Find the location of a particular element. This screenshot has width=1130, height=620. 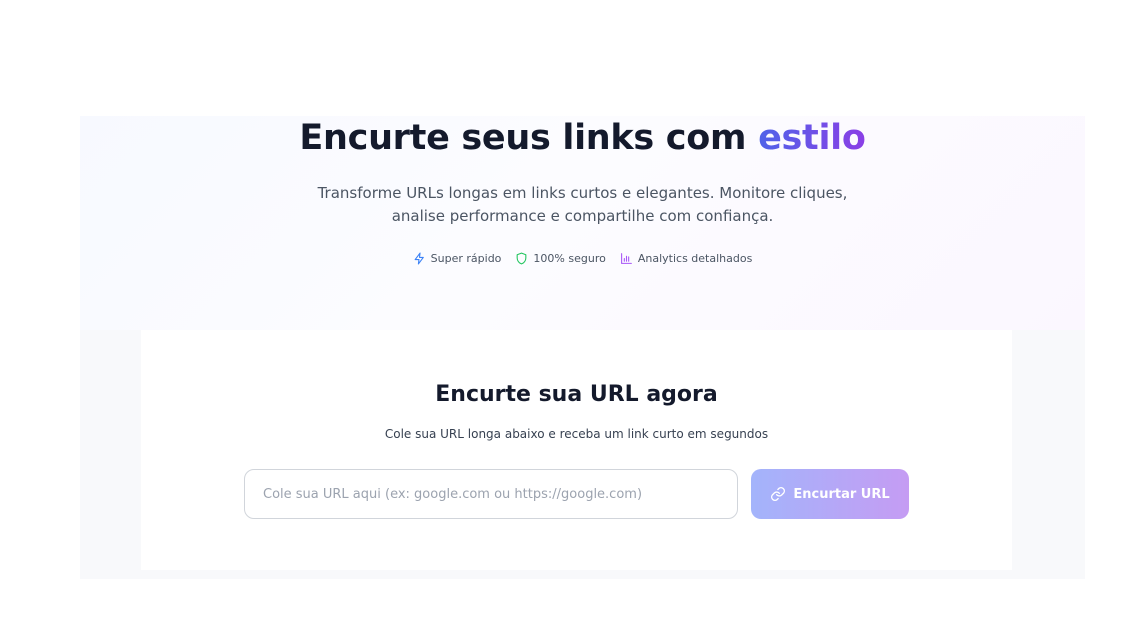

feature-fast-label: Super rápido is located at coordinates (466, 258).